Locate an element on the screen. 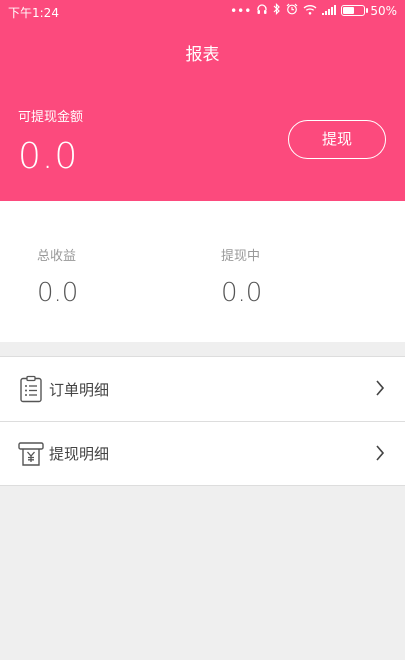 The width and height of the screenshot is (405, 660). pending-withdrawal-value: 0.0 is located at coordinates (242, 293).